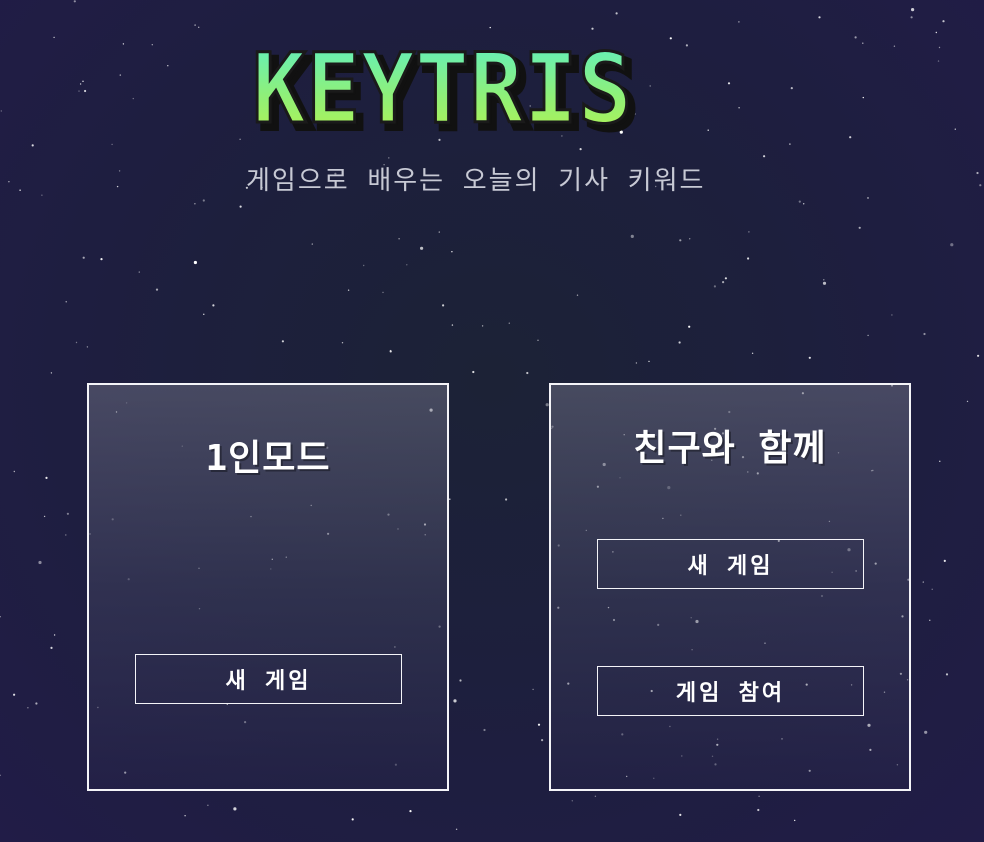 This screenshot has height=842, width=984. Describe the element at coordinates (268, 679) in the screenshot. I see `single-new-game-button: 새 게임` at that location.